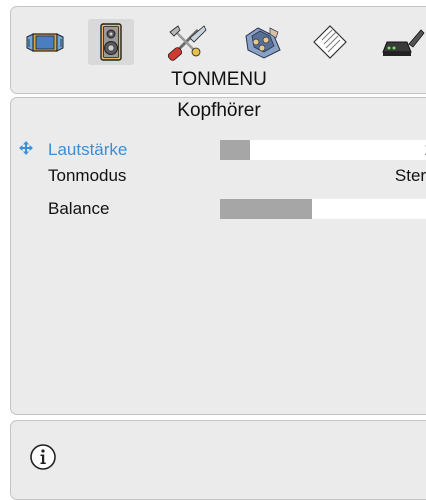 The width and height of the screenshot is (426, 500). What do you see at coordinates (218, 150) in the screenshot?
I see `menu-row-lautstaerke: Lautstärke 10` at bounding box center [218, 150].